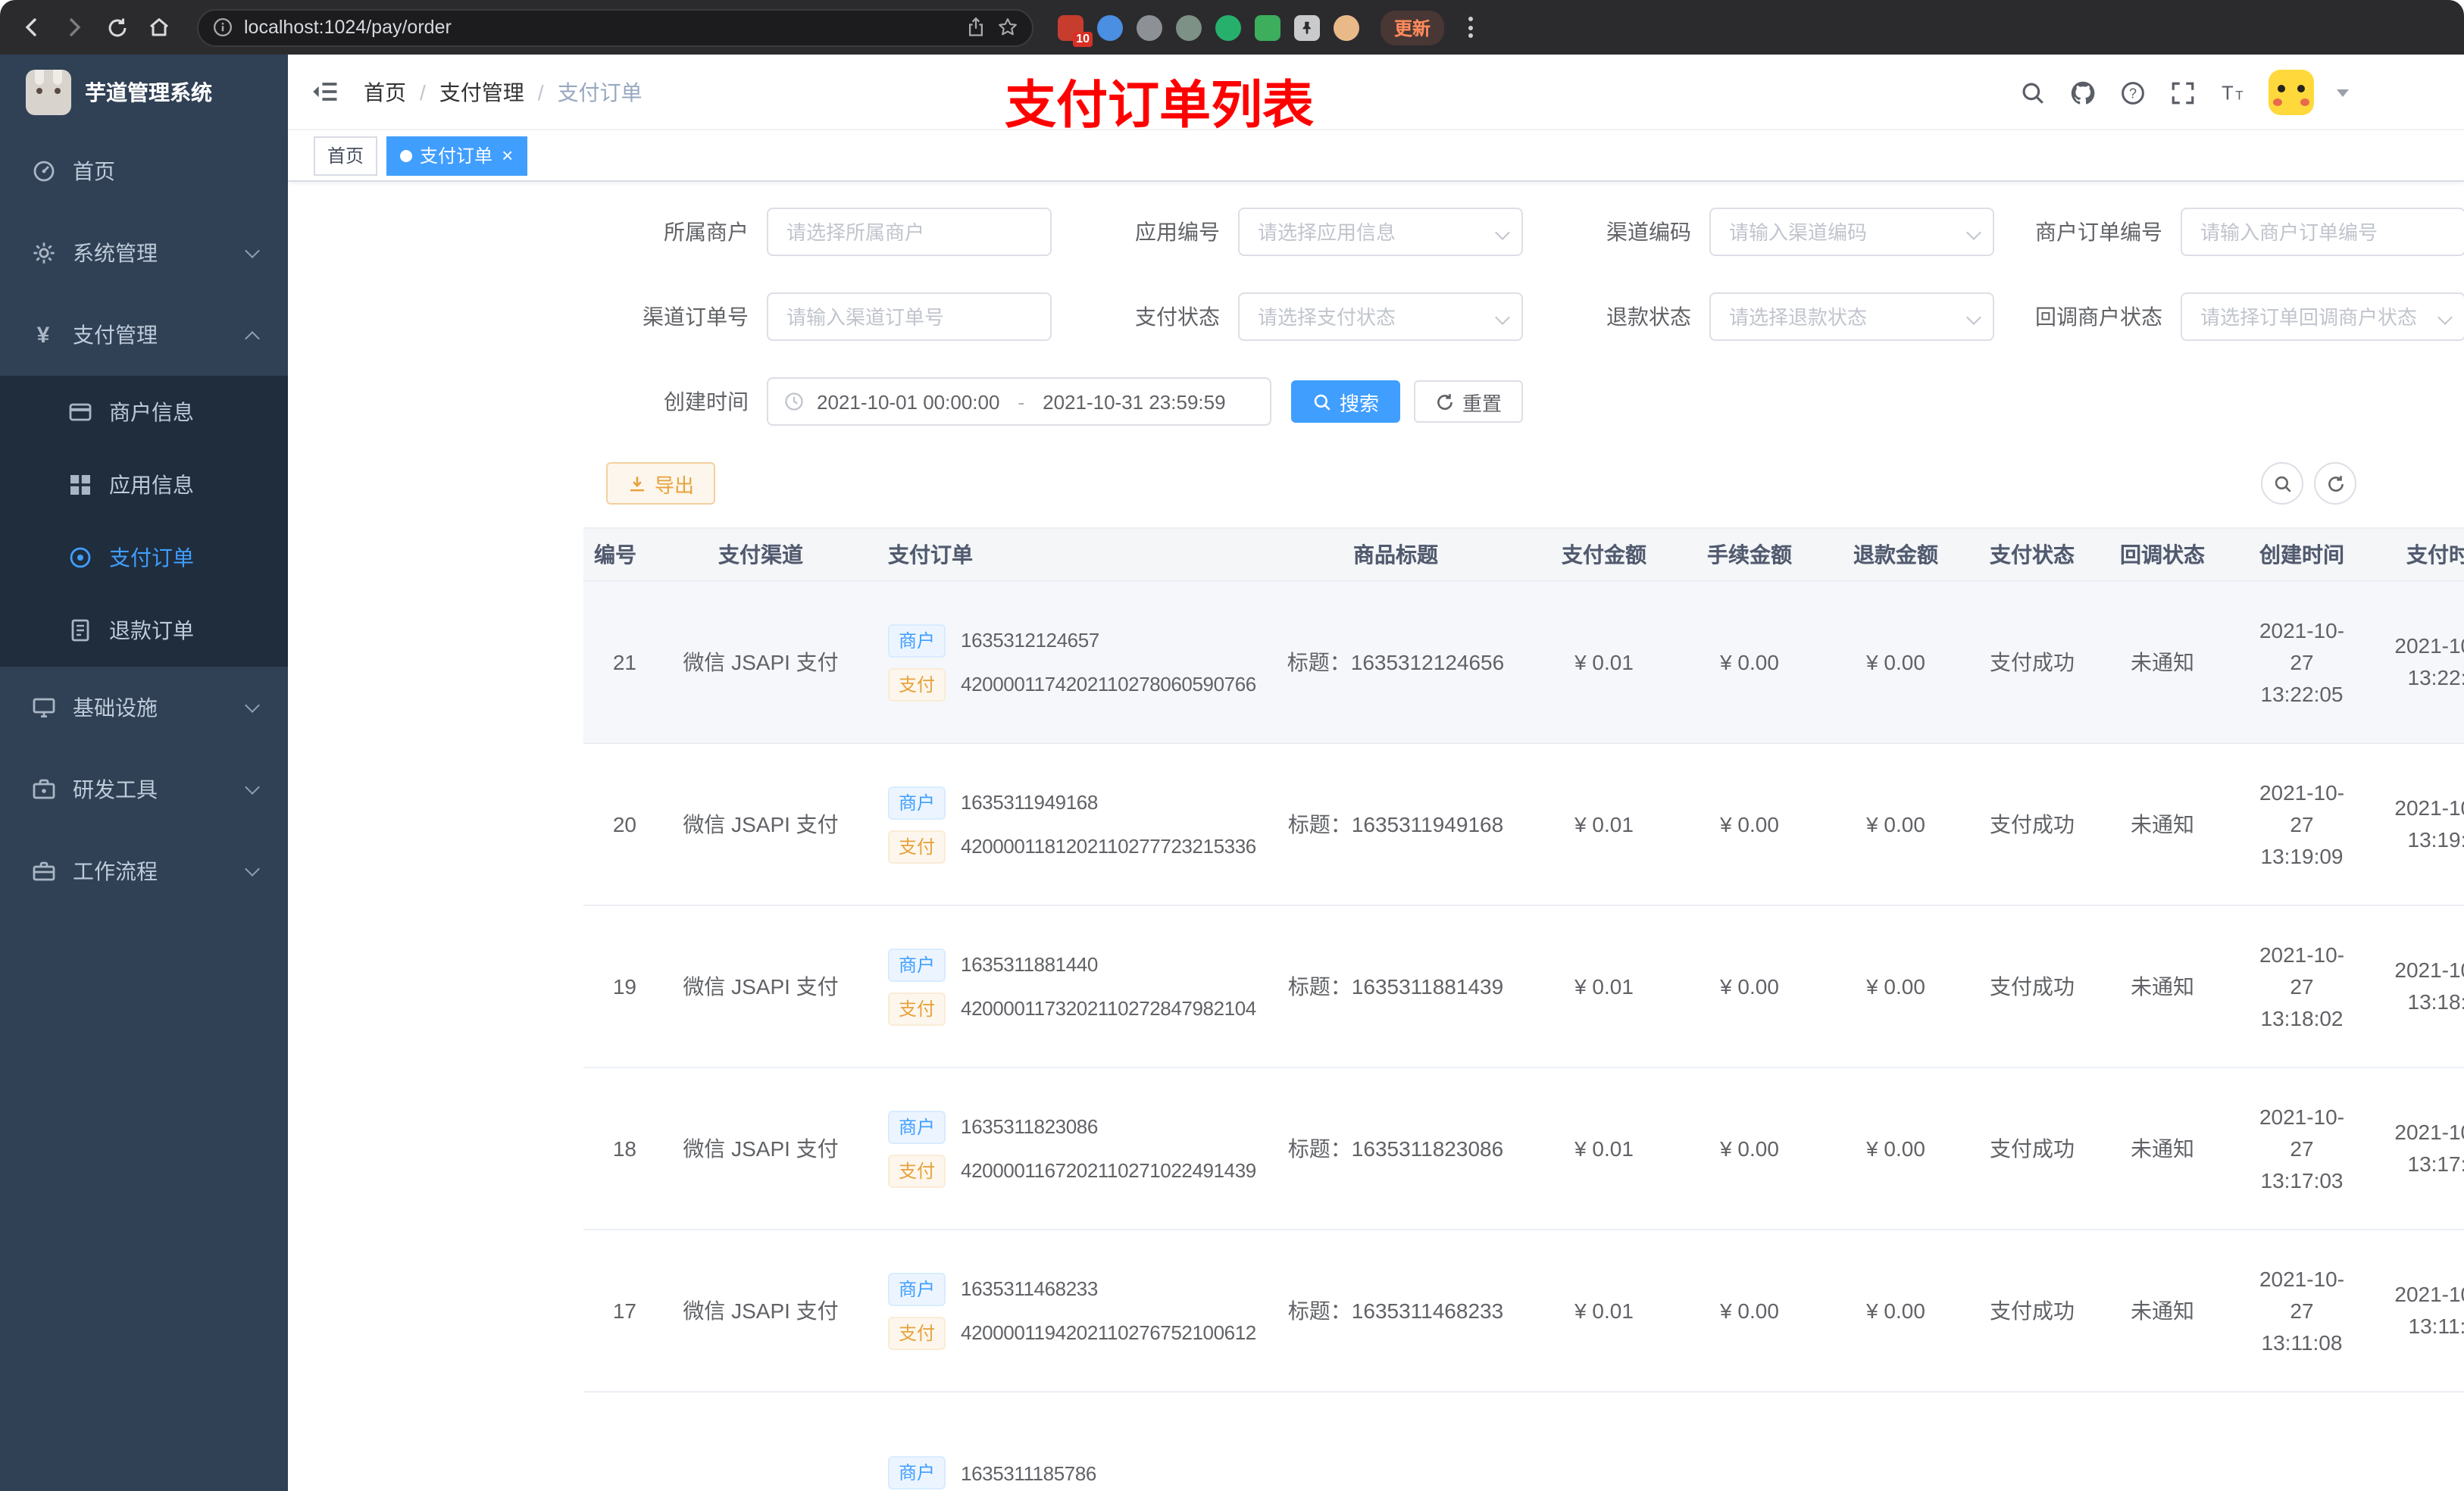 Image resolution: width=2464 pixels, height=1491 pixels. What do you see at coordinates (144, 630) in the screenshot?
I see `sidebar-item-refund-order: 退款订单` at bounding box center [144, 630].